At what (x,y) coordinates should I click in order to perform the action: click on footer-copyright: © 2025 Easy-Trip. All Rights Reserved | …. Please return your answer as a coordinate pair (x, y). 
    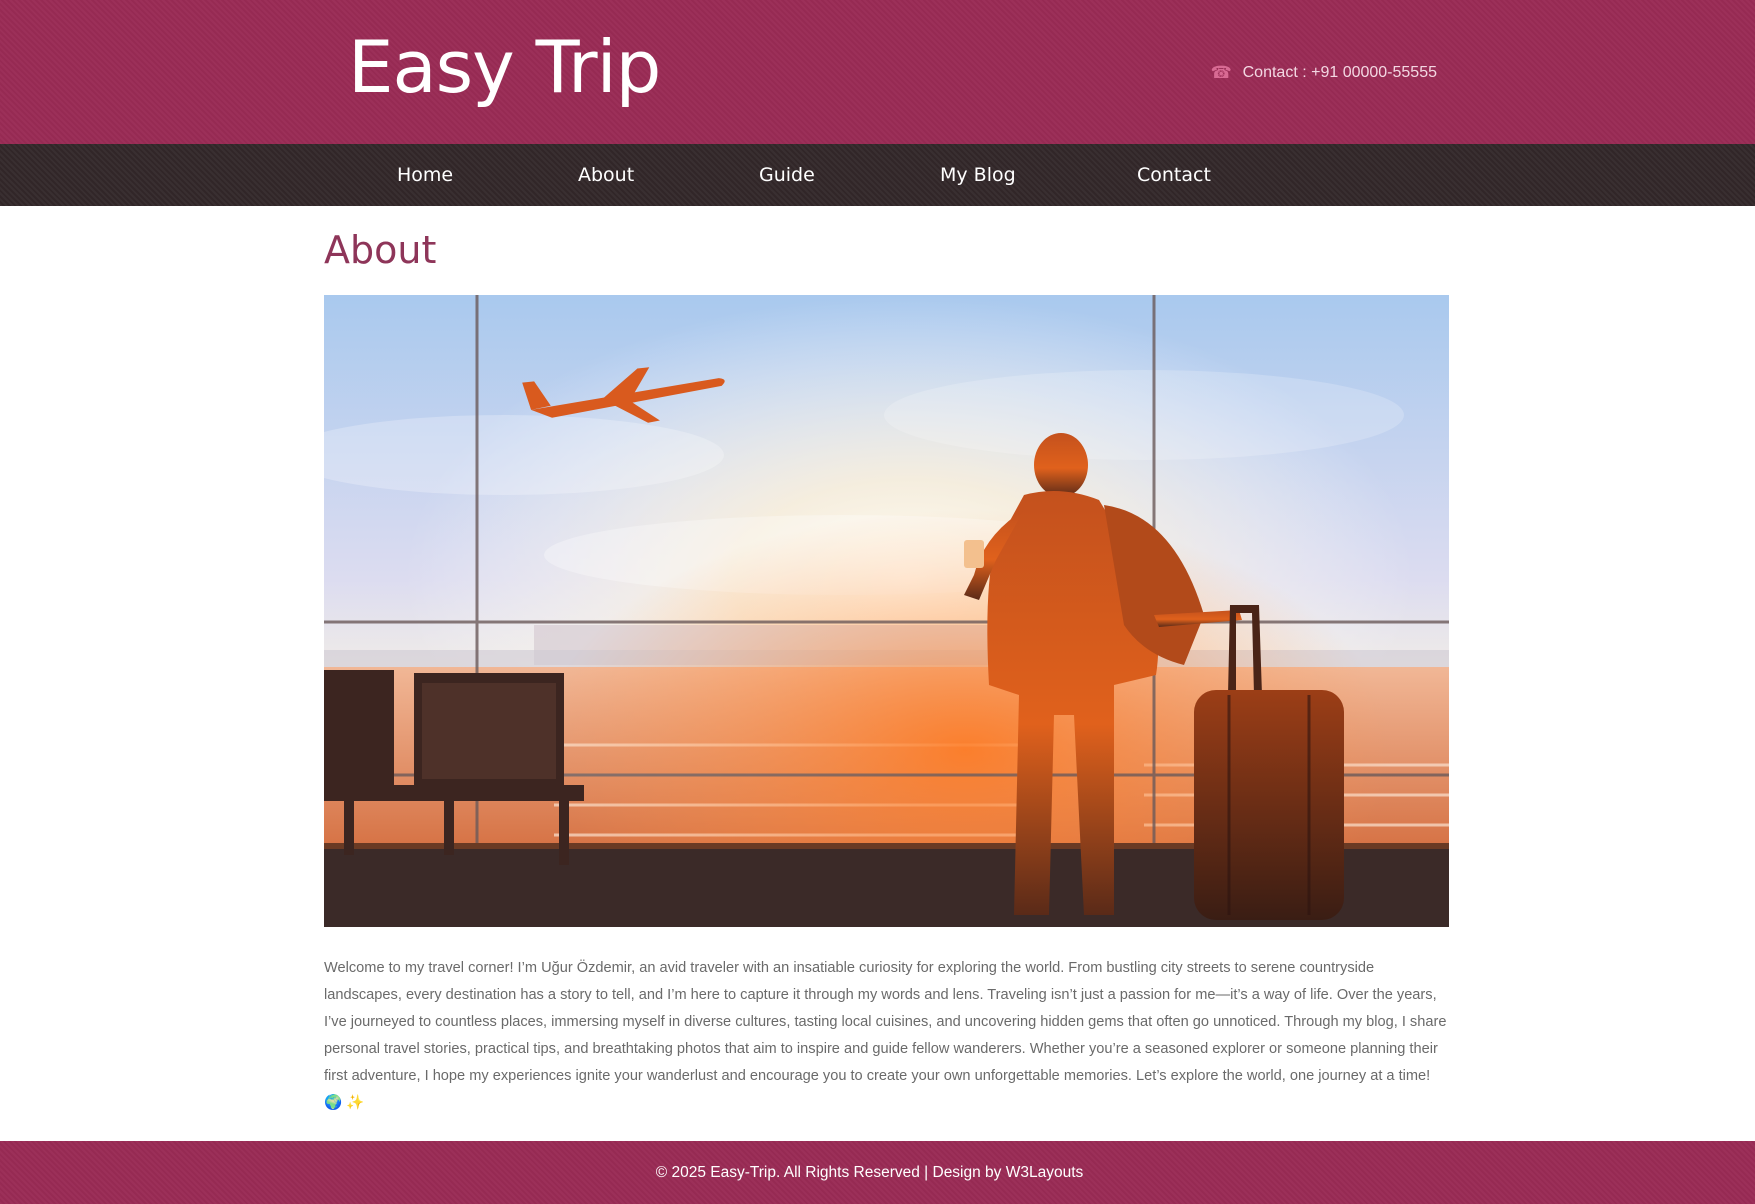
    Looking at the image, I should click on (869, 1172).